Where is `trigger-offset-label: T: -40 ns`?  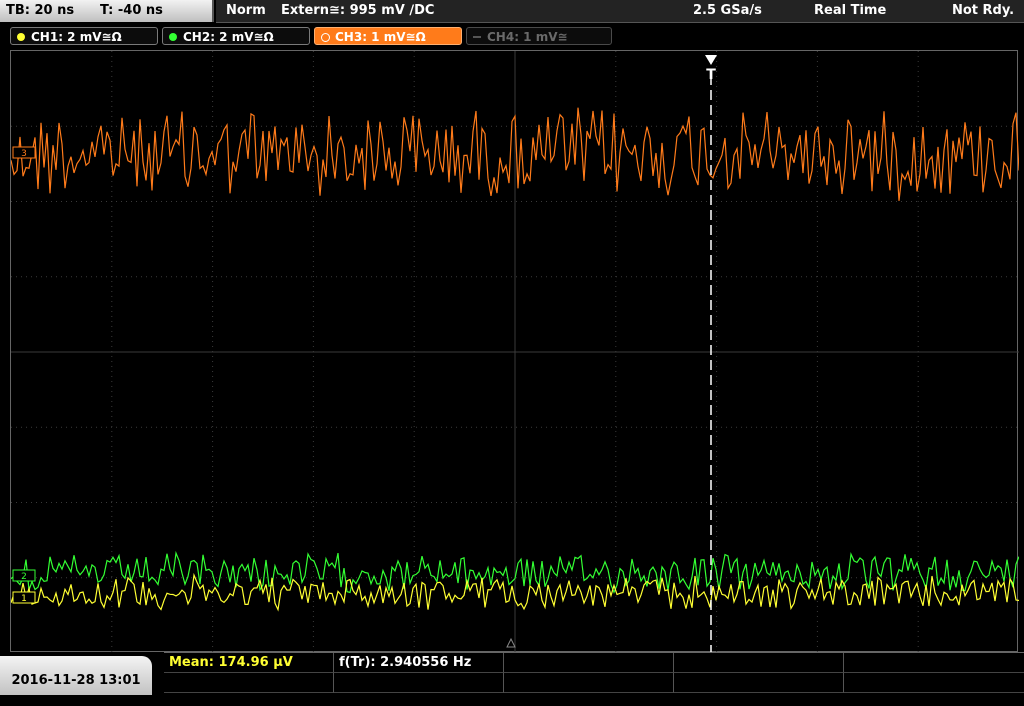
trigger-offset-label: T: -40 ns is located at coordinates (131, 10).